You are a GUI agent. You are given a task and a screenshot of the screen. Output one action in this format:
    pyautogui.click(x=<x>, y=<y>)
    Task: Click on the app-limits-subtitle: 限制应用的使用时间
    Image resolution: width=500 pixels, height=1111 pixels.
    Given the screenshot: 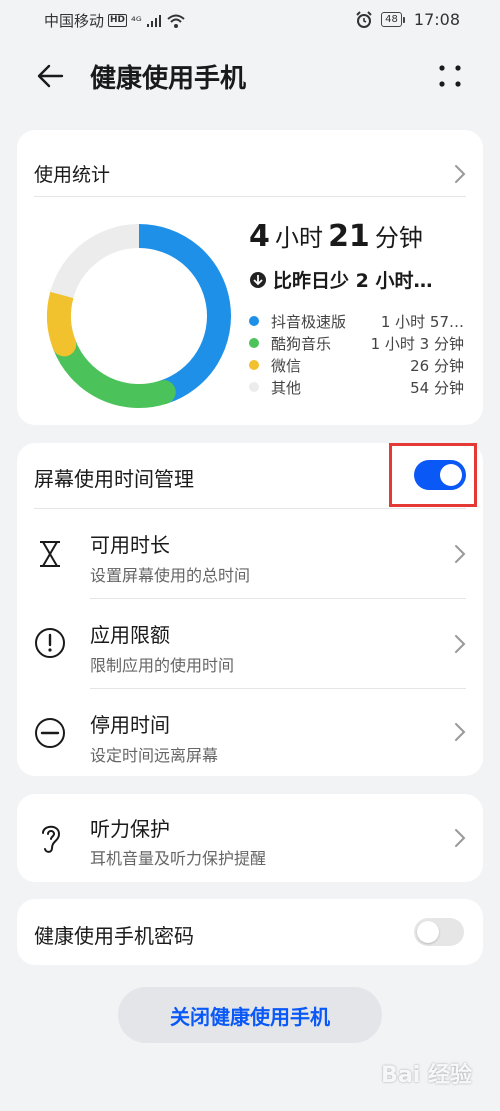 What is the action you would take?
    pyautogui.click(x=162, y=665)
    